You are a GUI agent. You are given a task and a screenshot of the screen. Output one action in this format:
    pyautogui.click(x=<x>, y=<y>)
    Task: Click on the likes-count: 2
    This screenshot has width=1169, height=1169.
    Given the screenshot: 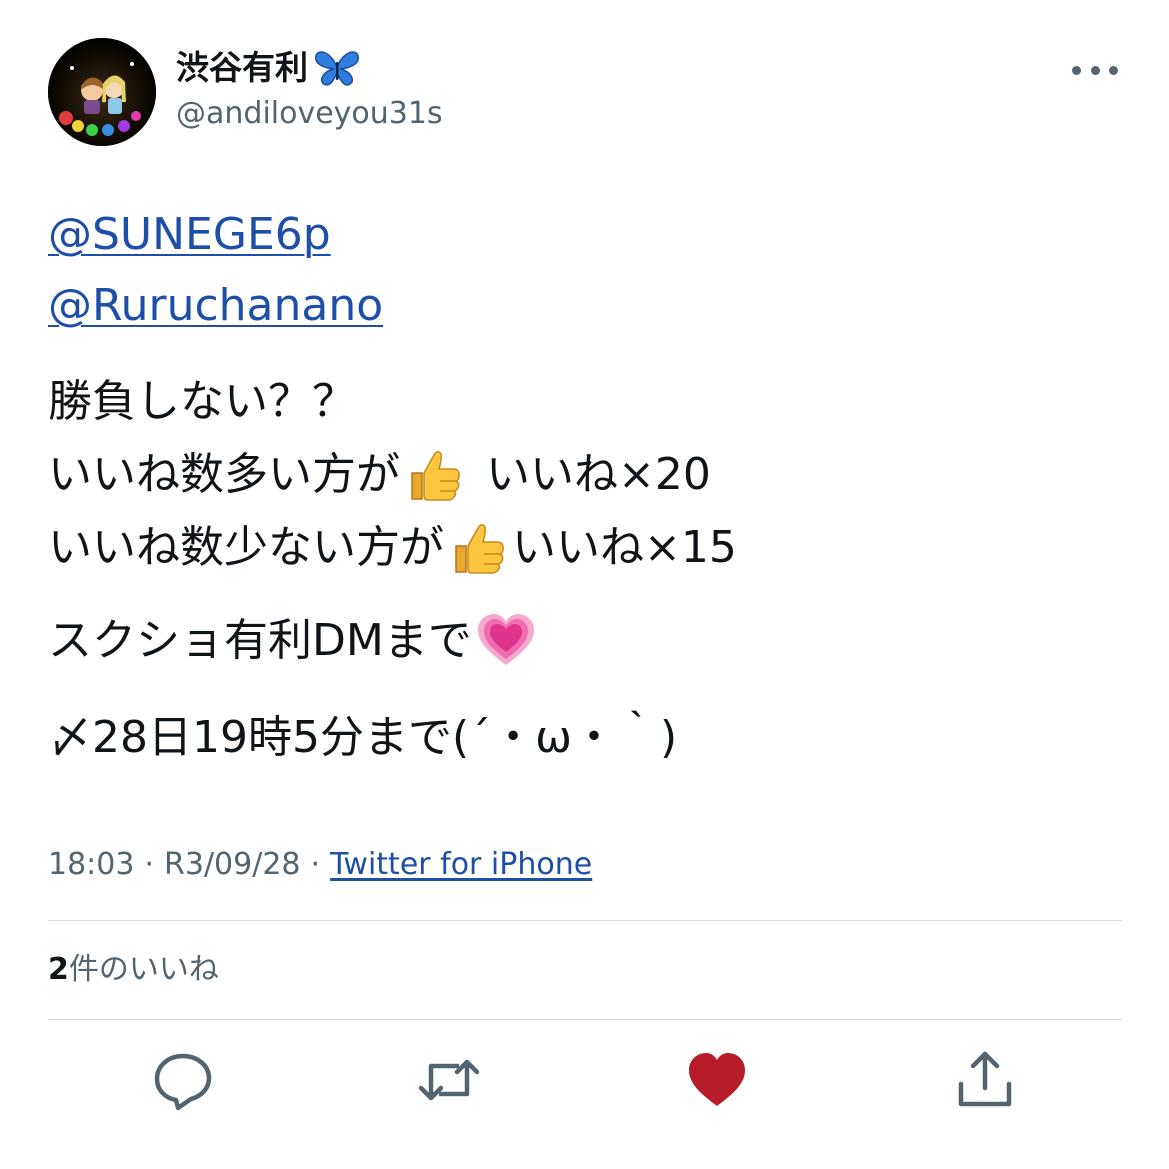 What is the action you would take?
    pyautogui.click(x=58, y=969)
    